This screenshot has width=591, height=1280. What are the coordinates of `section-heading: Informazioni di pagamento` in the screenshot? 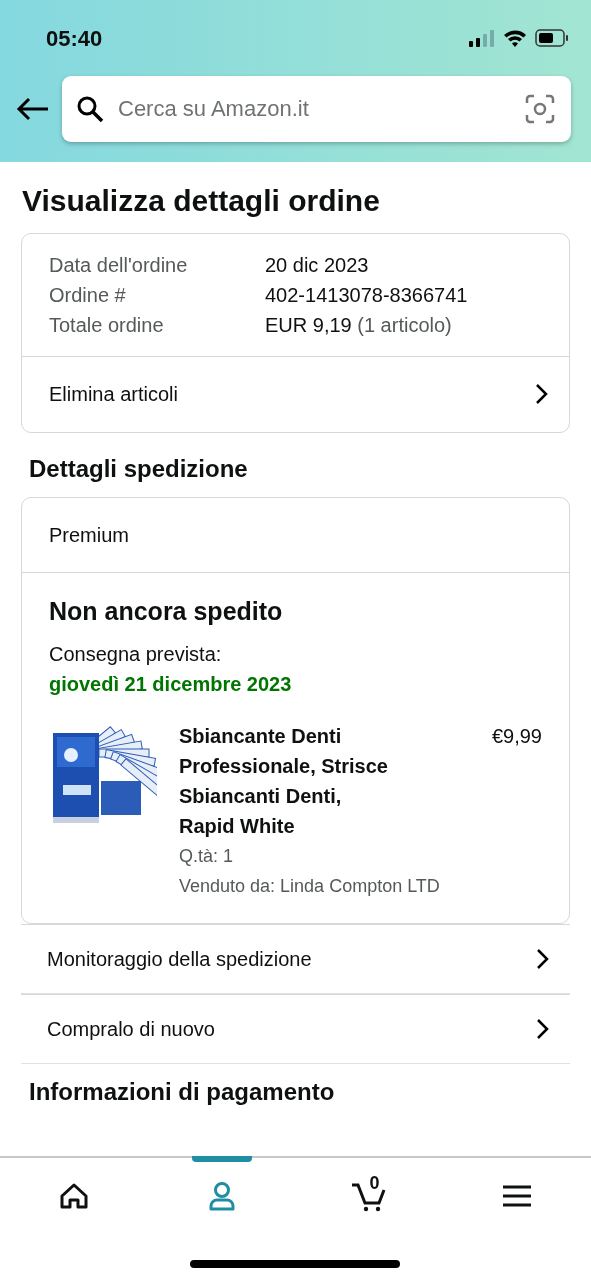 It's located at (182, 1091).